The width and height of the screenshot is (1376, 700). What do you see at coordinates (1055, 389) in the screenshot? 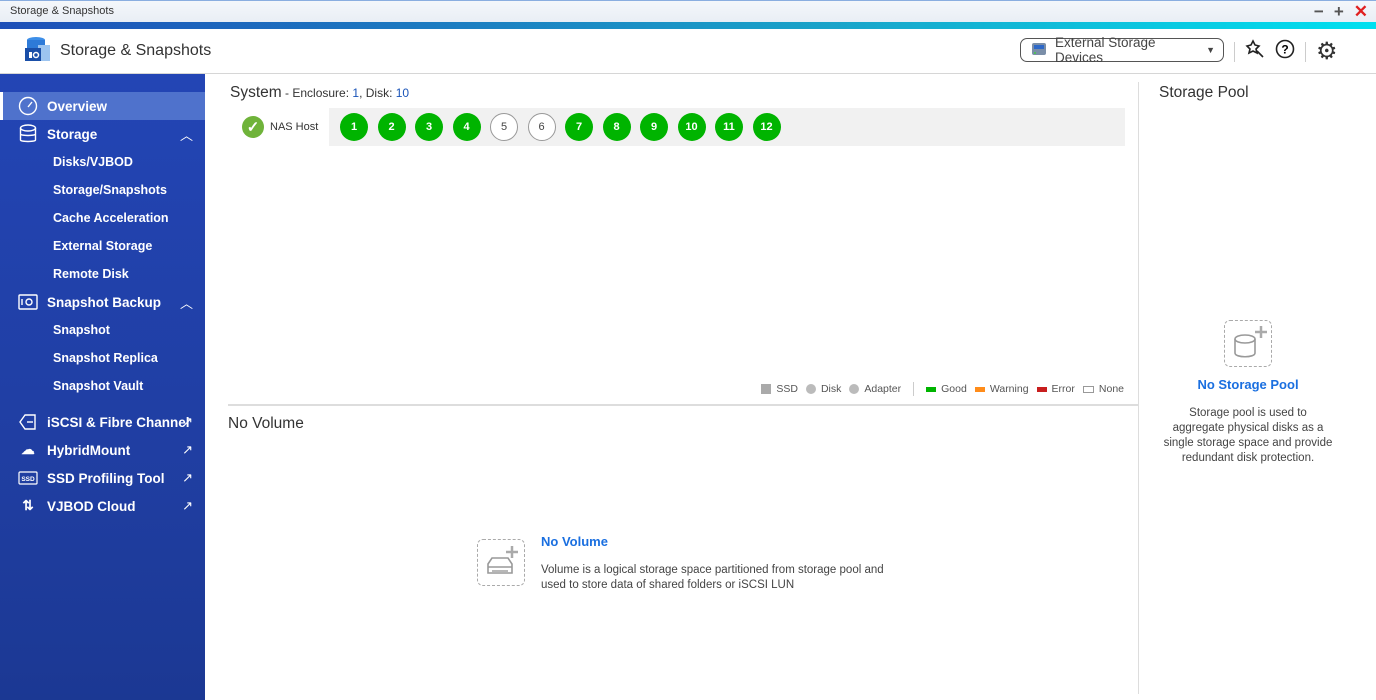
I see `legend-error: Error` at bounding box center [1055, 389].